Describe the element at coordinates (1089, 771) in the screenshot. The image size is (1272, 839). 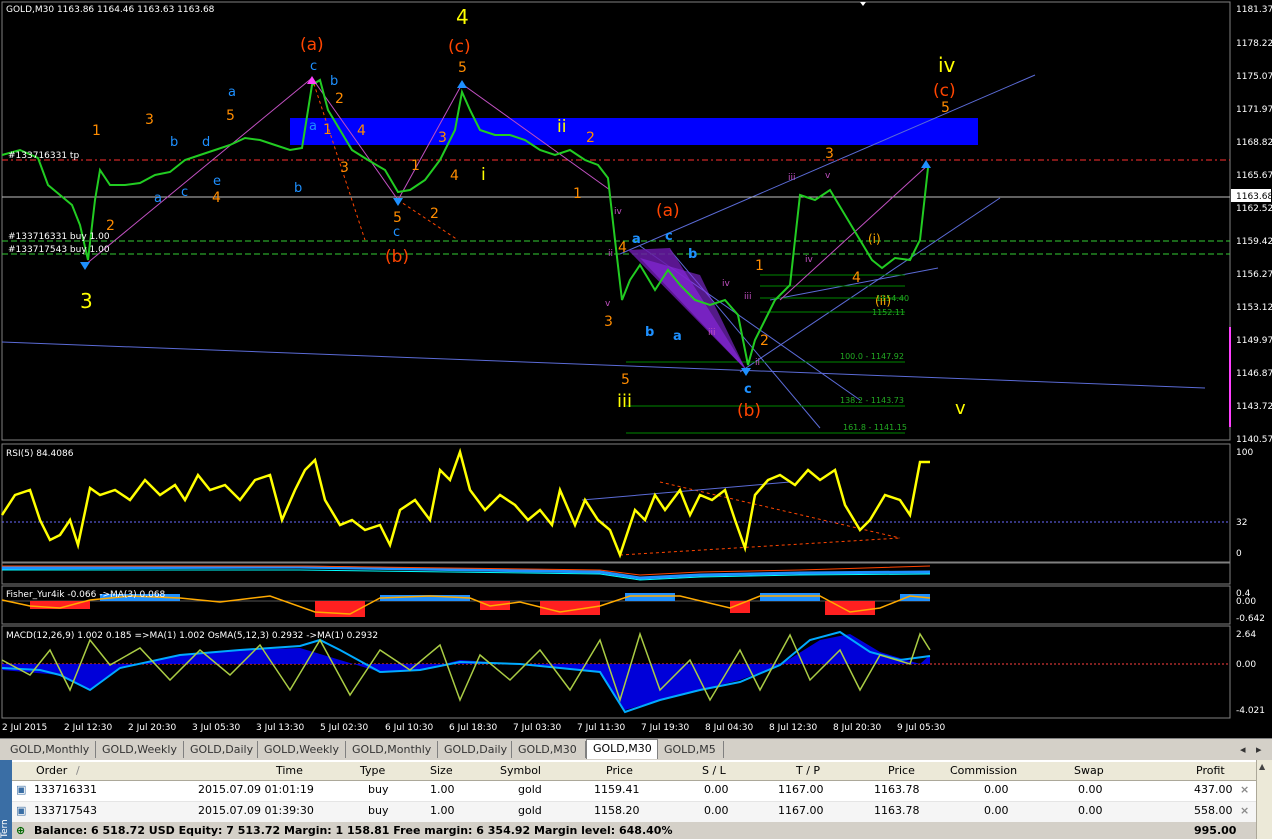
I see `col-swap: Swap` at that location.